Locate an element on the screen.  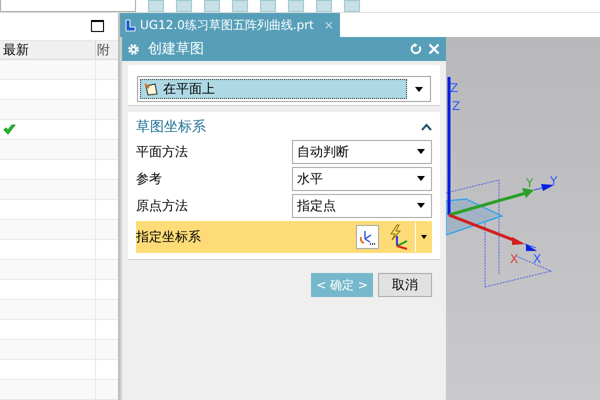
csys-dialog-button is located at coordinates (367, 237).